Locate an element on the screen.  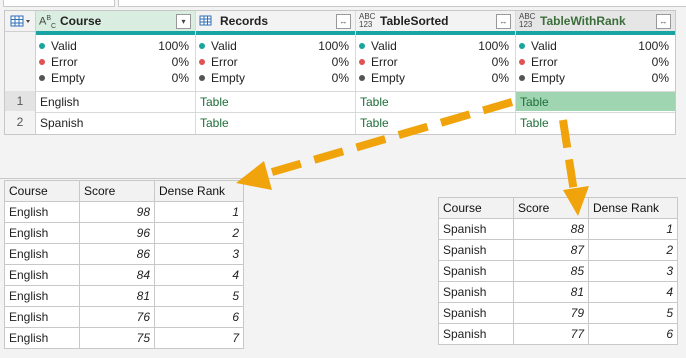
filter-dropdown-icon: ▾ is located at coordinates (183, 21).